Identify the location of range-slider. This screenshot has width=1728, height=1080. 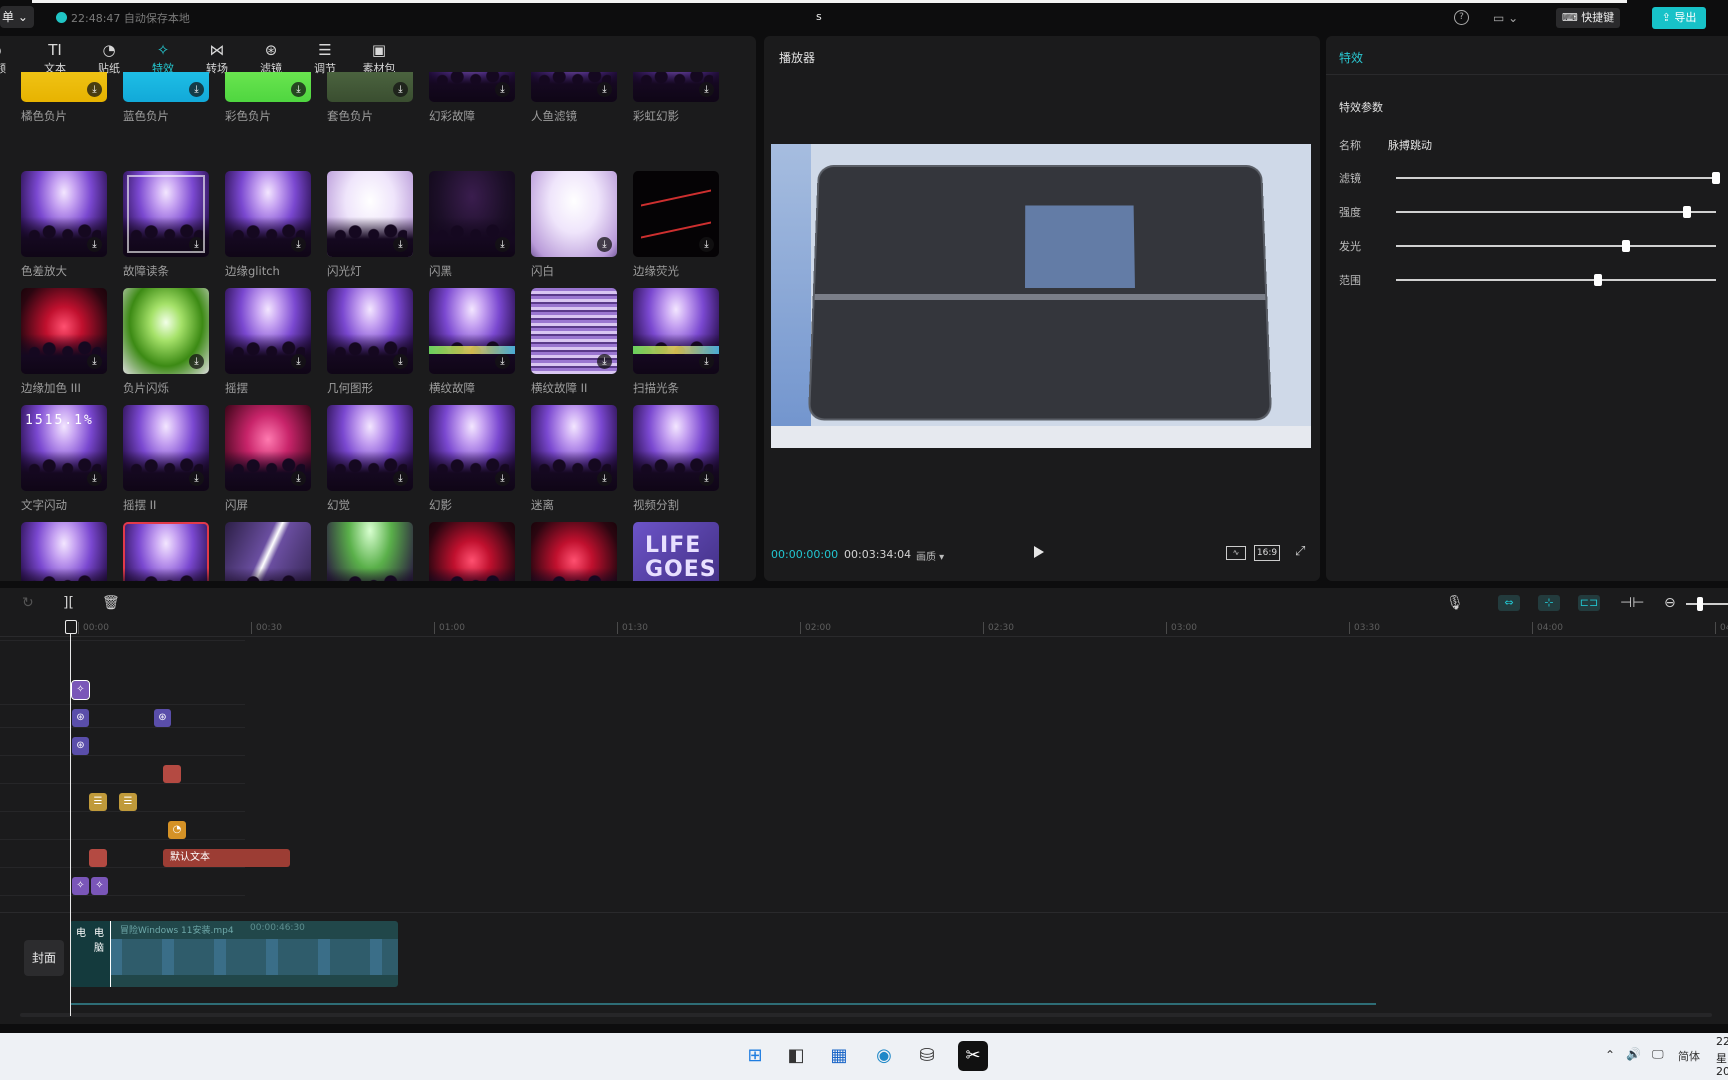
(1556, 280).